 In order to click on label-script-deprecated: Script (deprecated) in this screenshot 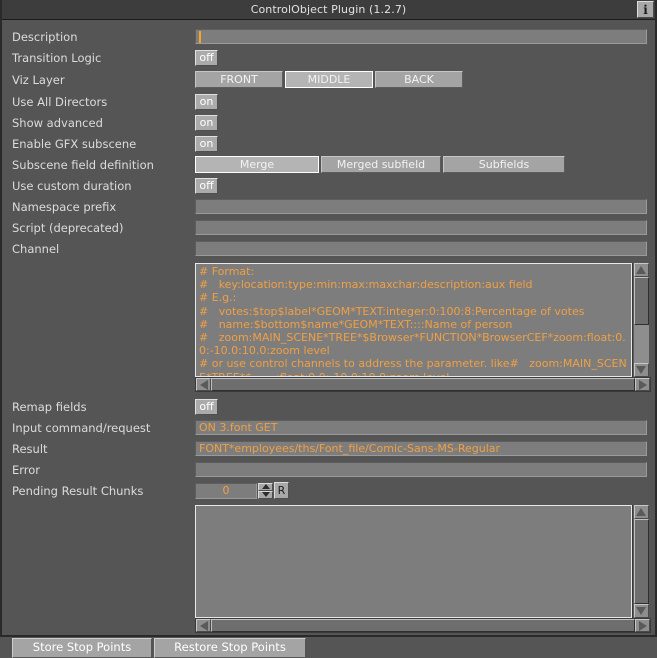, I will do `click(68, 227)`.